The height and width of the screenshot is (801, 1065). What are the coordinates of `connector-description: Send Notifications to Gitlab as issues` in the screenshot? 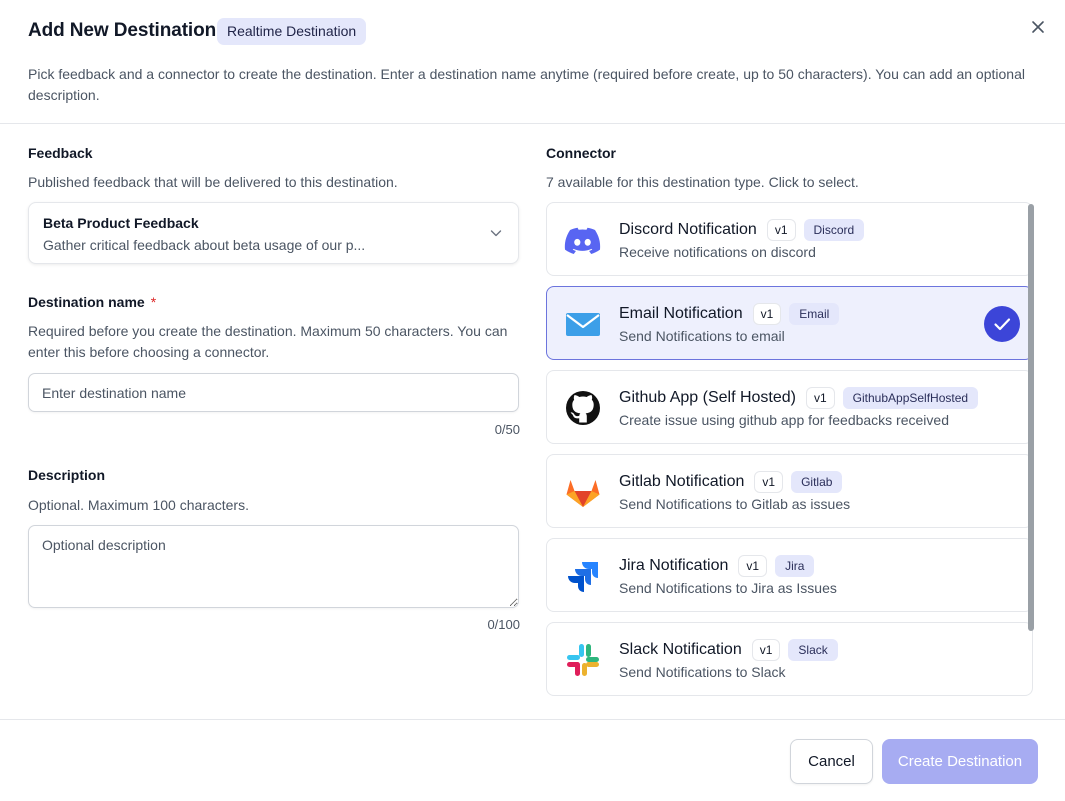 It's located at (735, 504).